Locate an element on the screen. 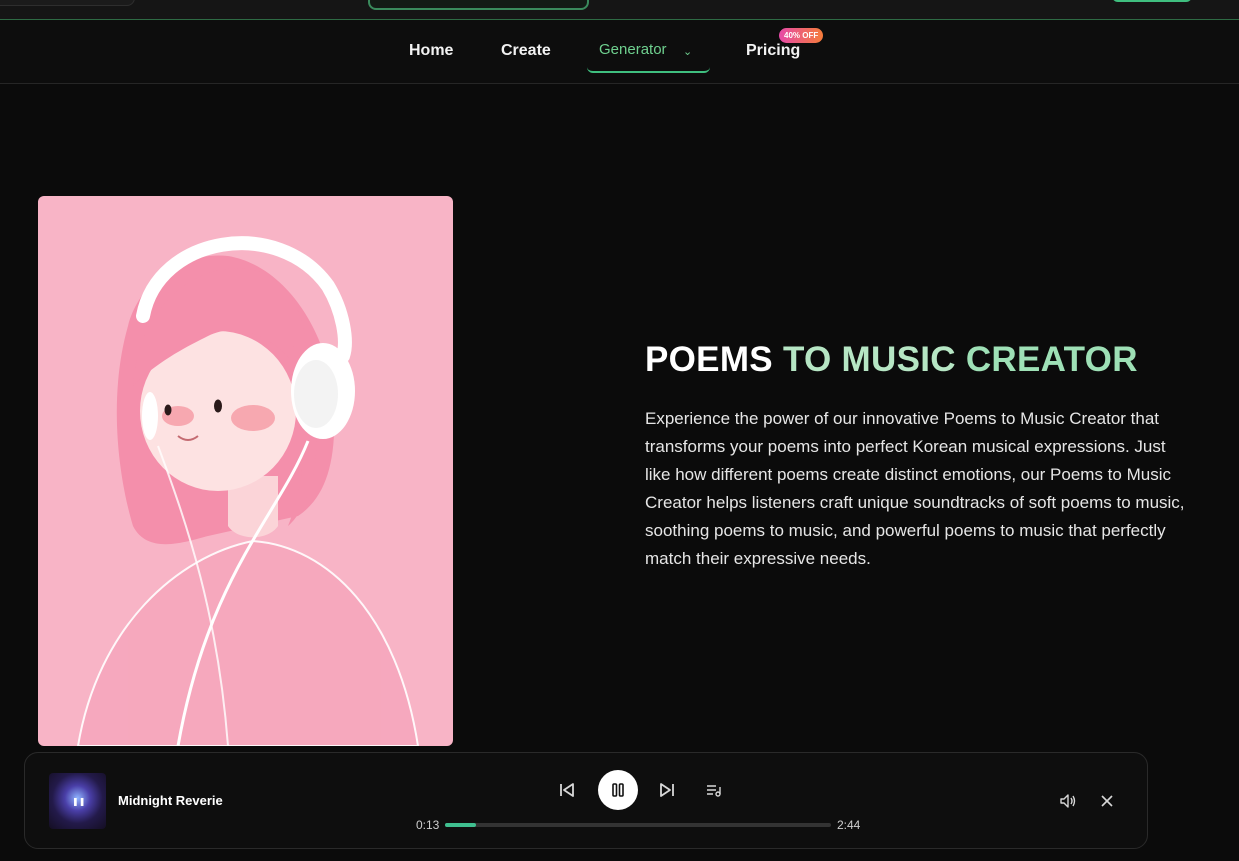 The width and height of the screenshot is (1239, 861). search-bar is located at coordinates (478, 5).